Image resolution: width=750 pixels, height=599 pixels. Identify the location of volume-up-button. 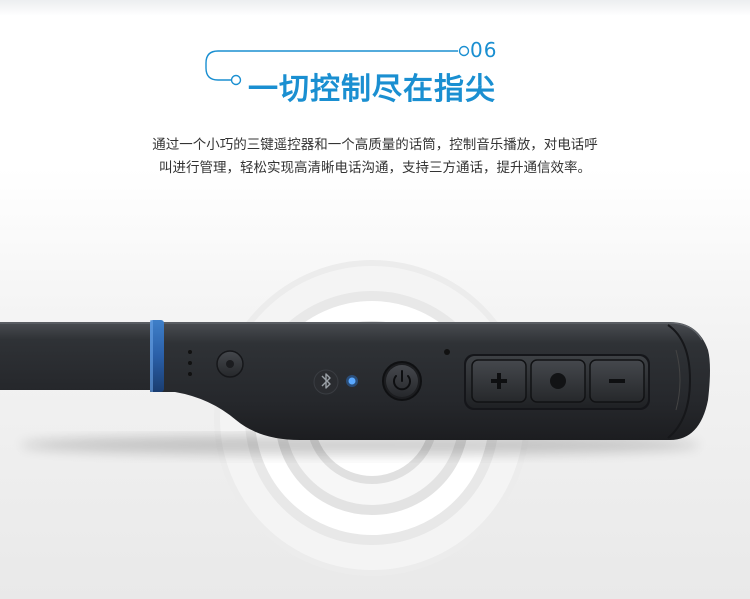
(499, 381).